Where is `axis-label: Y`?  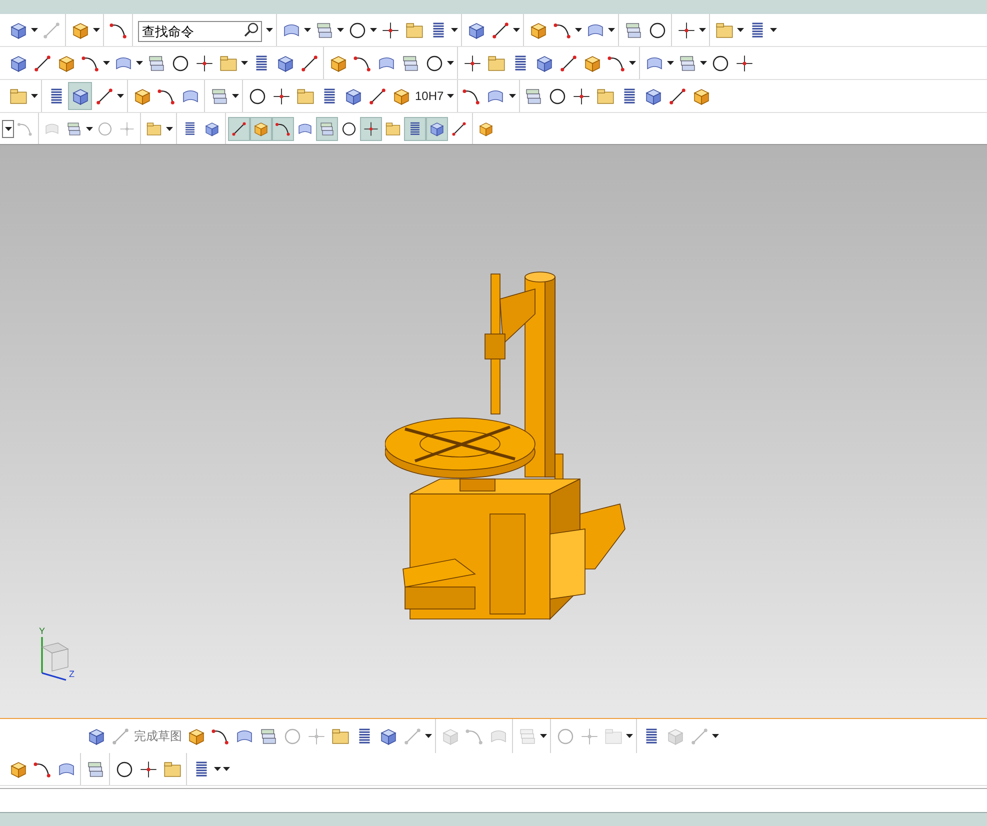
axis-label: Y is located at coordinates (42, 631).